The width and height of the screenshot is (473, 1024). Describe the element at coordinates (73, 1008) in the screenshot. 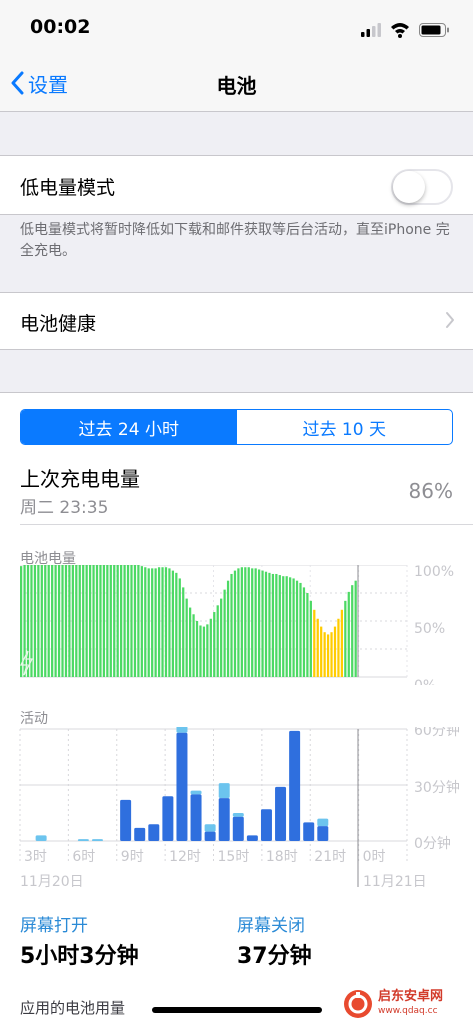

I see `app-usage-label: 应用的电池用量` at that location.